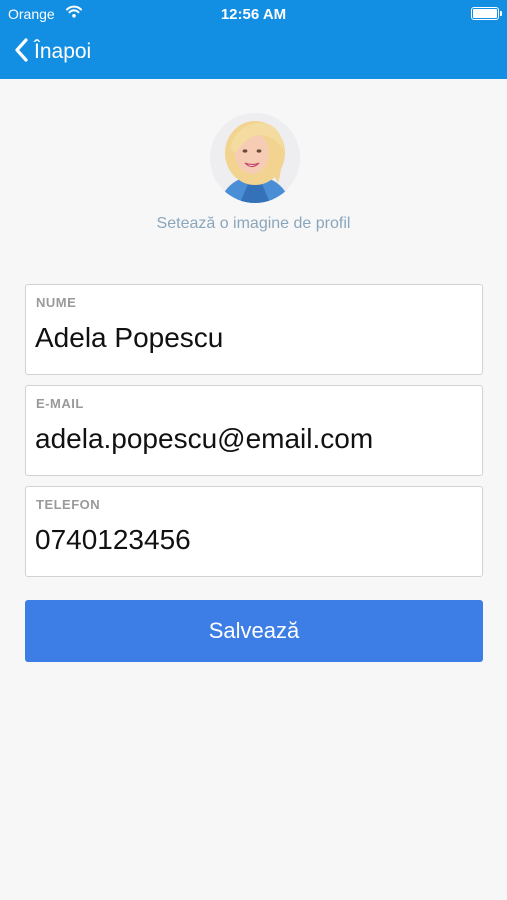  Describe the element at coordinates (486, 13) in the screenshot. I see `battery-icon` at that location.